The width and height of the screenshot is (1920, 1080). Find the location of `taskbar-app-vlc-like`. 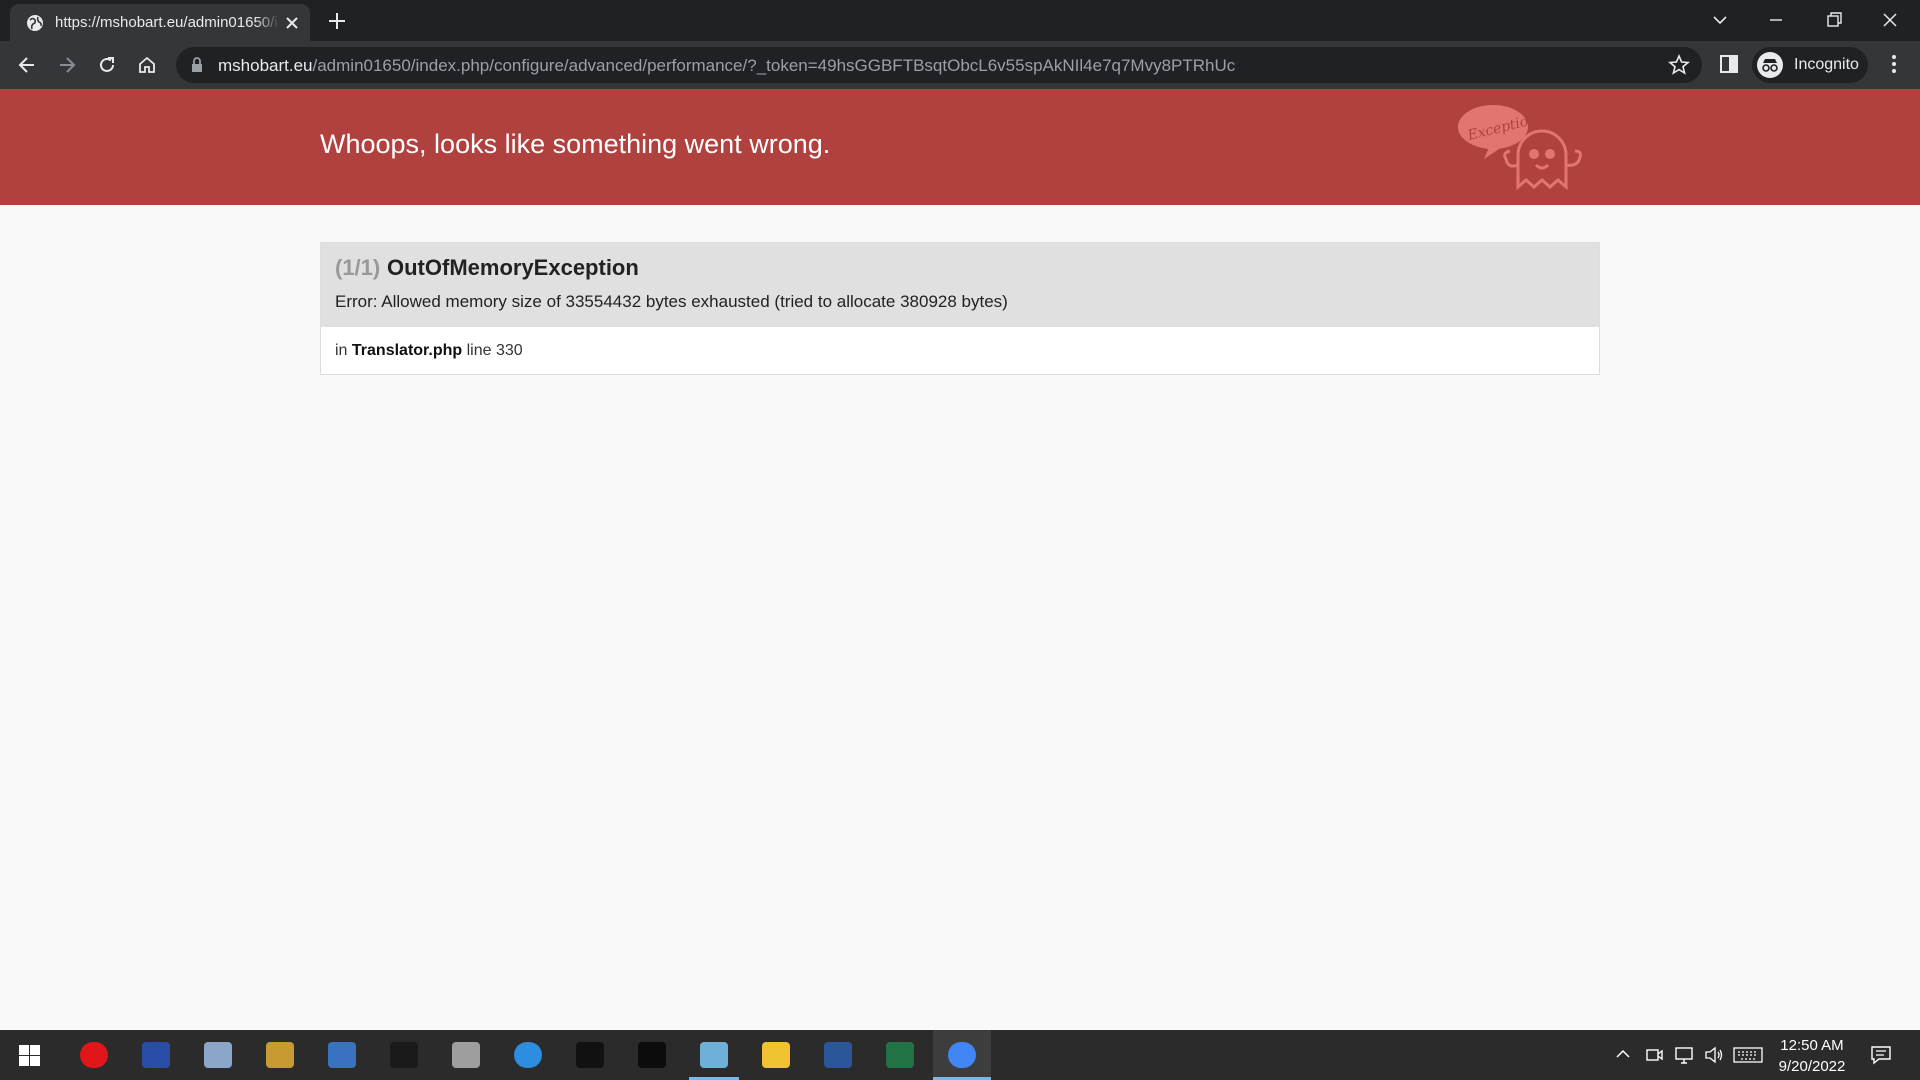

taskbar-app-vlc-like is located at coordinates (342, 1055).